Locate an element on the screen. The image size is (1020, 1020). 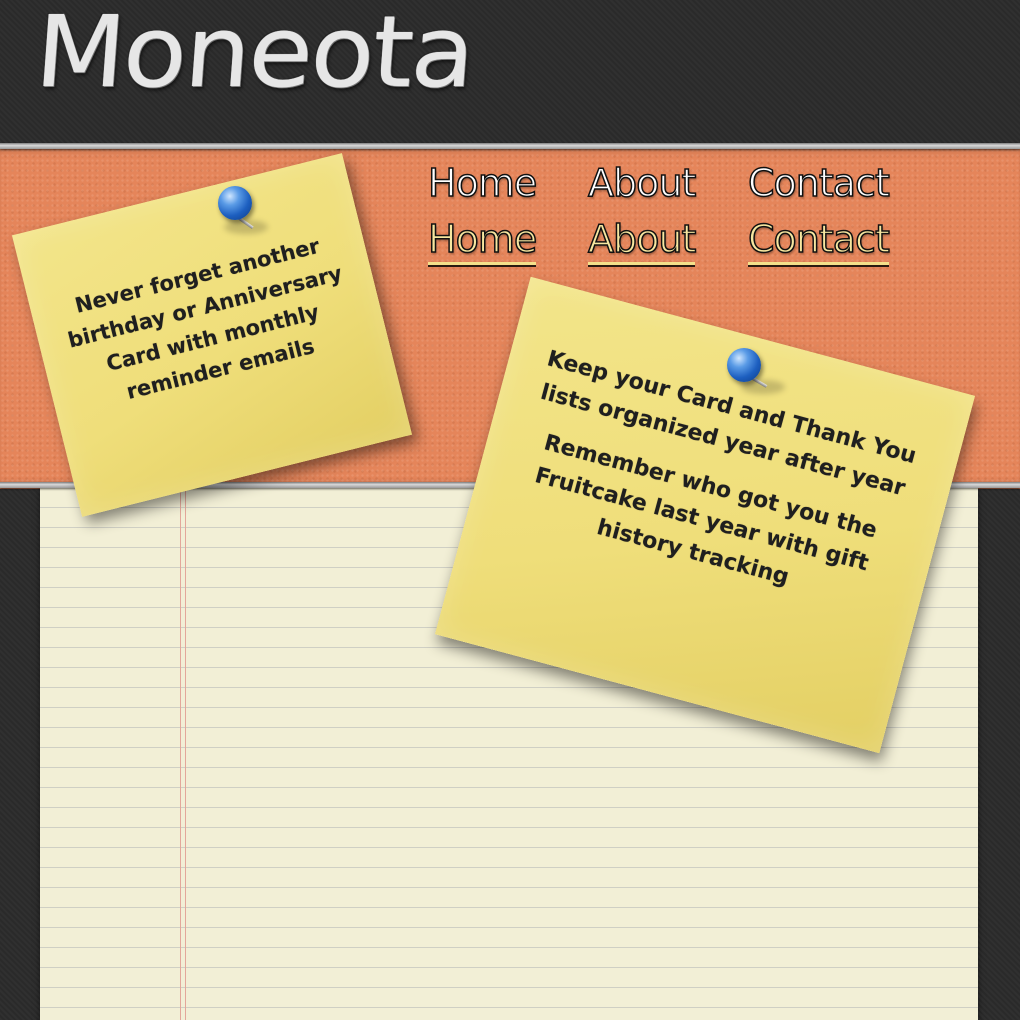
site-logo: Moneota is located at coordinates (254, 55).